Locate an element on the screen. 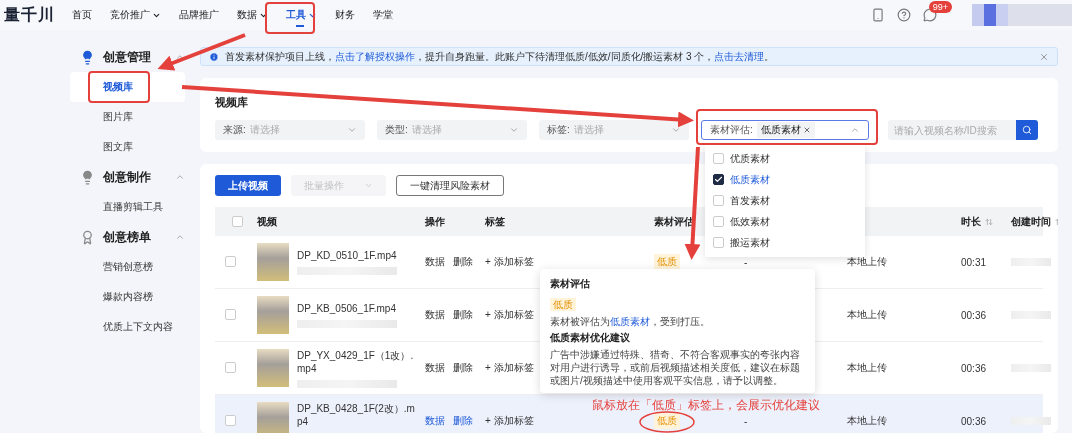  sidebar-item: 图文库 is located at coordinates (127, 147).